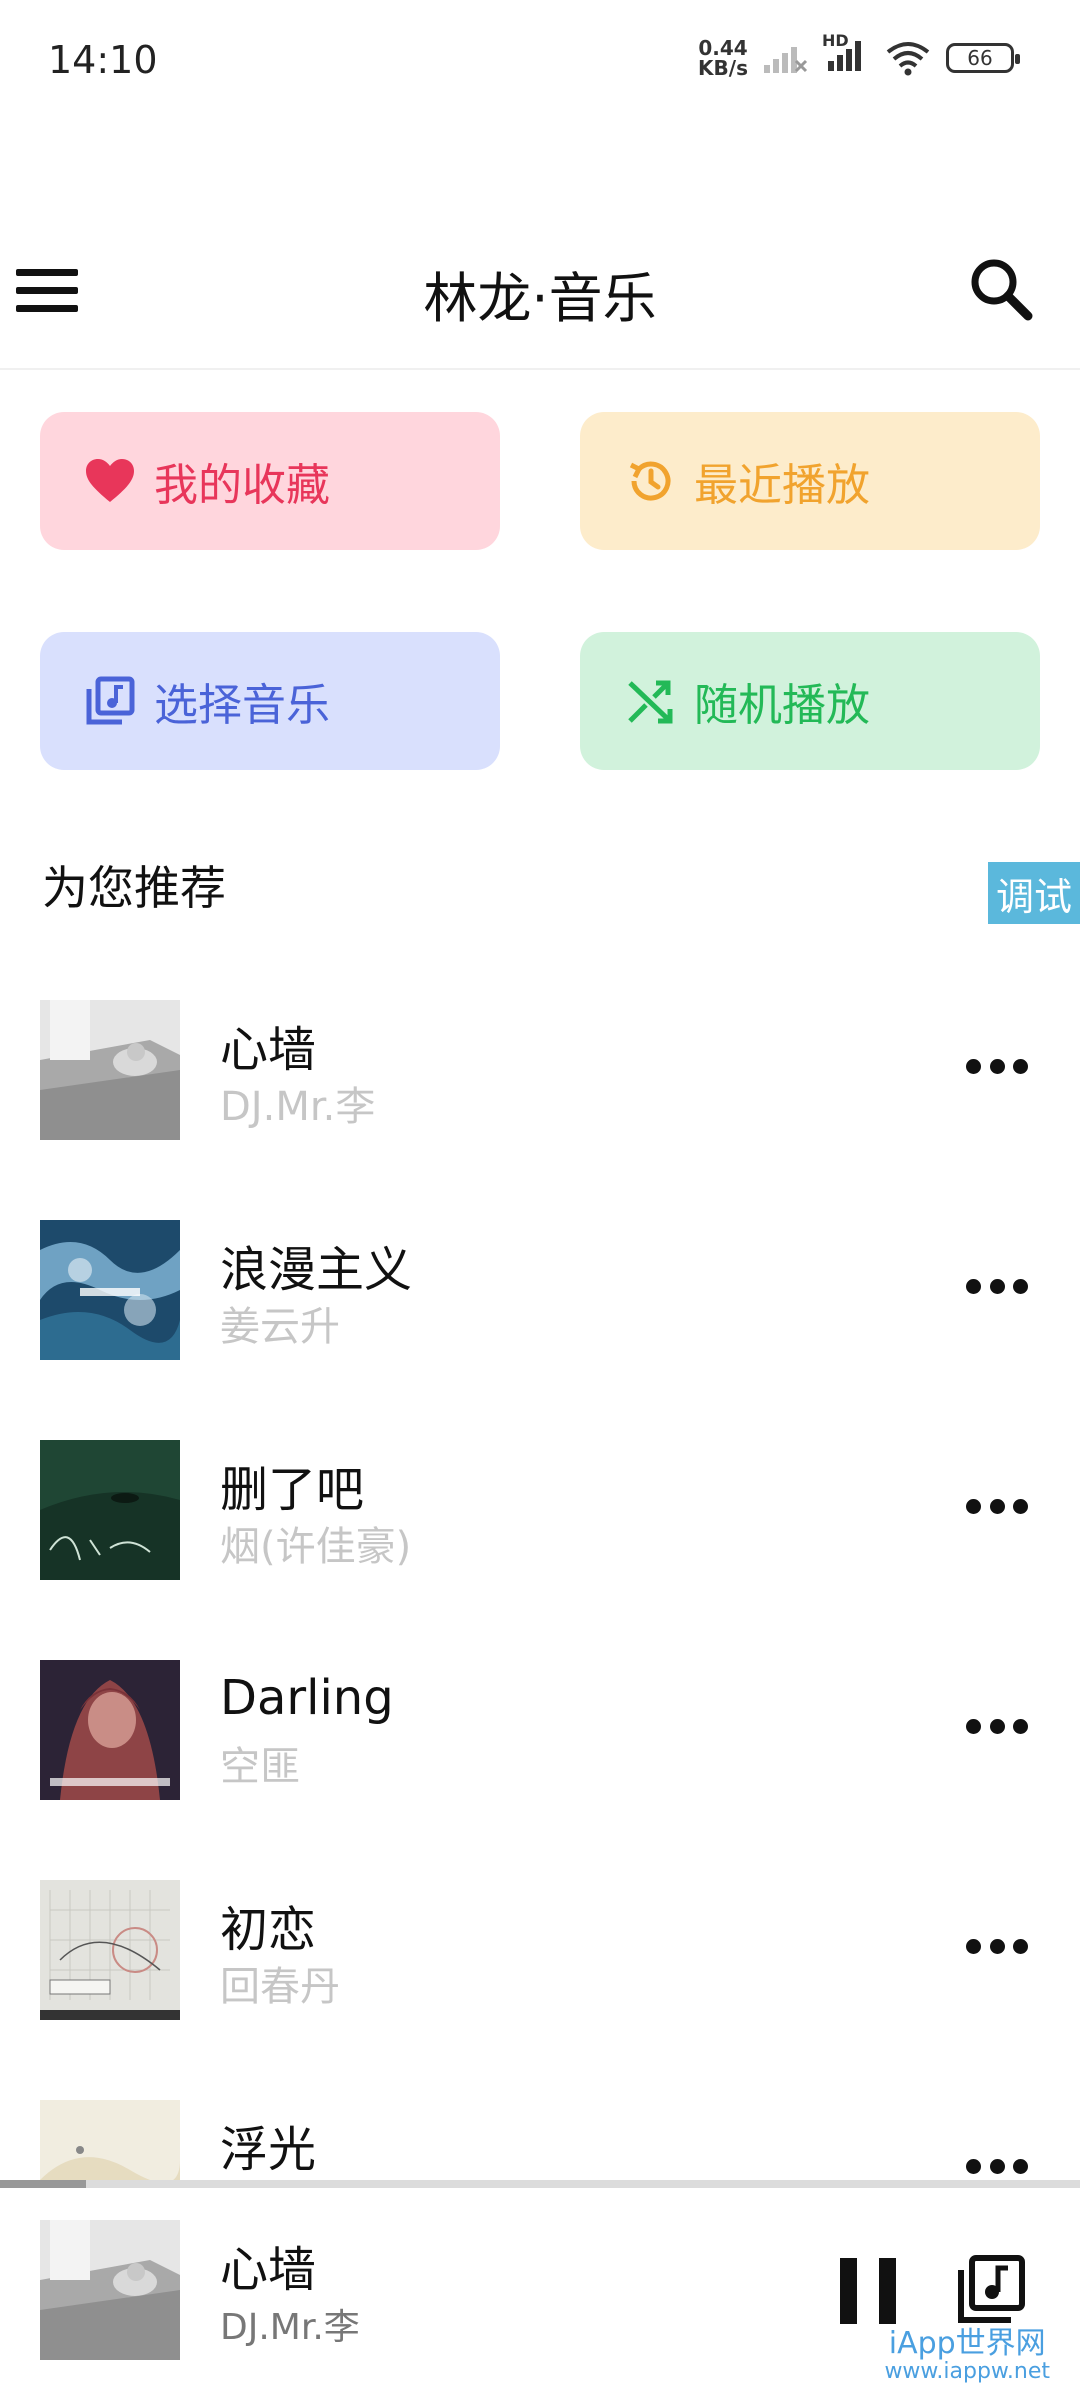  Describe the element at coordinates (540, 2294) in the screenshot. I see `mini-player: 心墙 DJ.Mr.李 iApp世界网 www.iappw.net` at that location.